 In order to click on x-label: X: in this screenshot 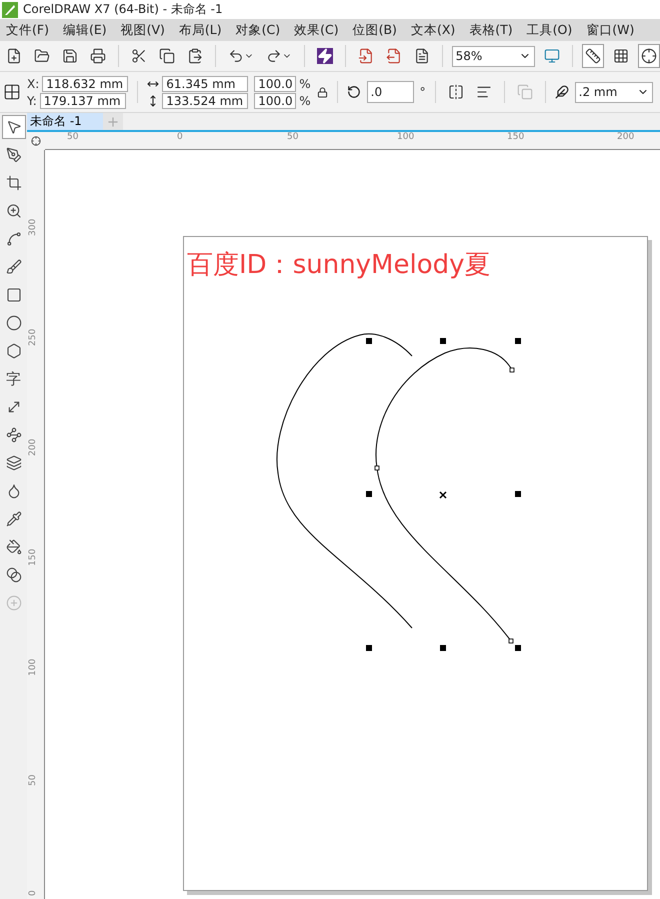, I will do `click(33, 83)`.